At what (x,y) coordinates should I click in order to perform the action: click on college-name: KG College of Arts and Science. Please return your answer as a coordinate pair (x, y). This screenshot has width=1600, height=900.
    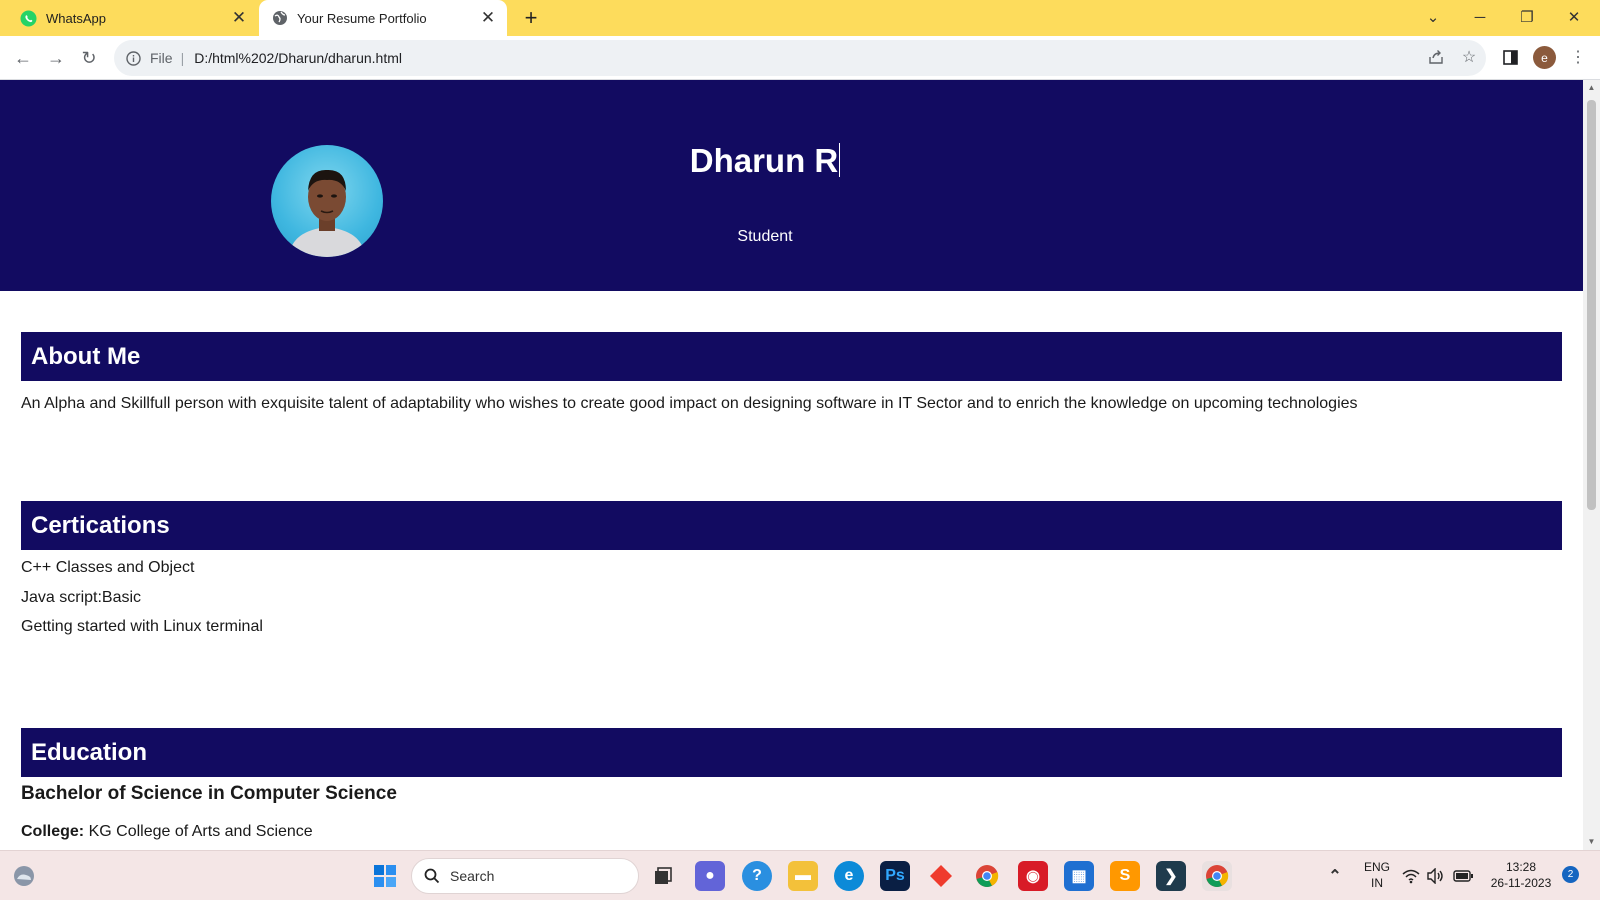
    Looking at the image, I should click on (200, 831).